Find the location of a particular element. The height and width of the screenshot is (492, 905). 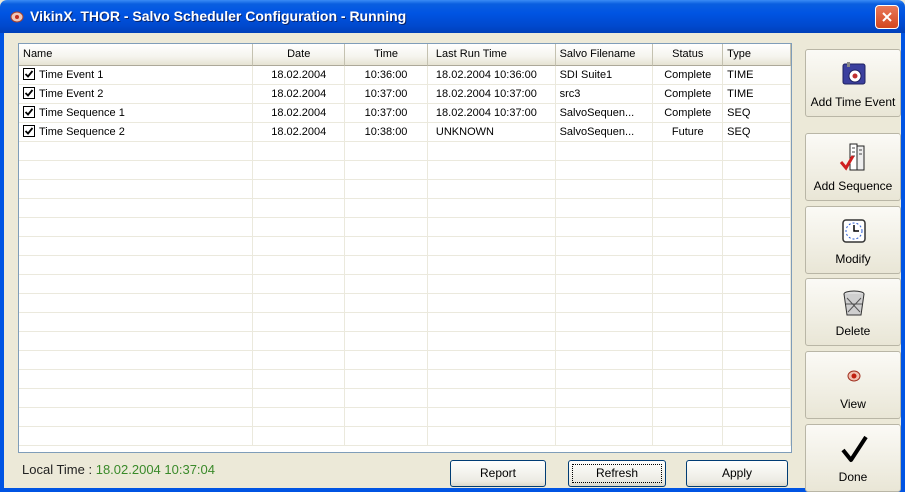

column-header-date: Date is located at coordinates (299, 55).